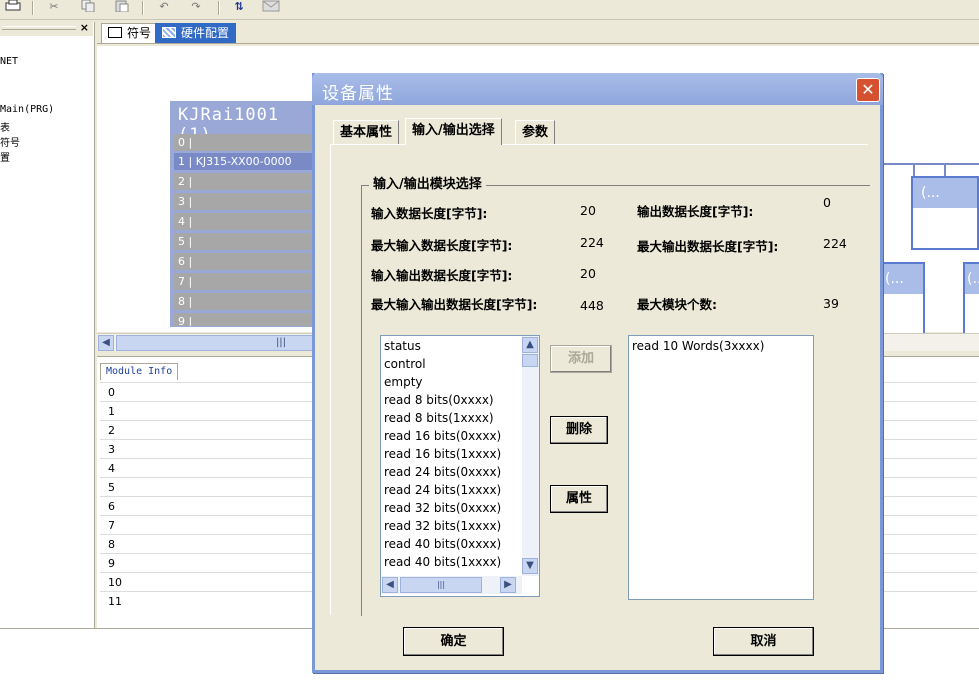 The width and height of the screenshot is (979, 698). I want to click on editor-tabs: 符号 硬件配置, so click(538, 33).